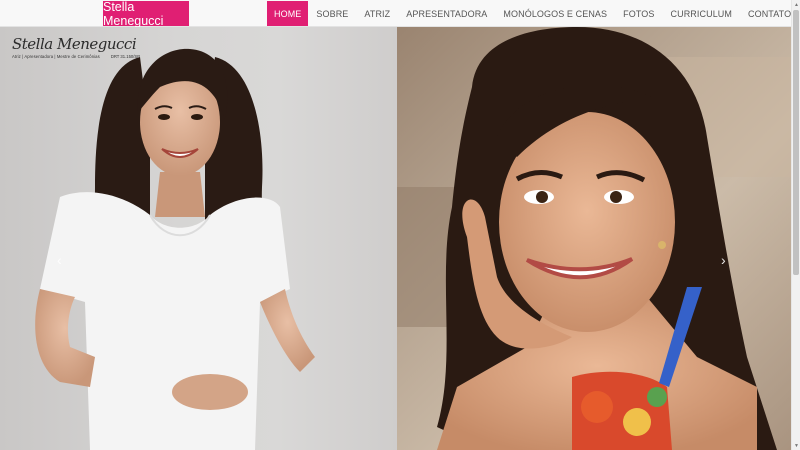 The image size is (800, 450). What do you see at coordinates (723, 260) in the screenshot?
I see `chevron-right-icon: ›` at bounding box center [723, 260].